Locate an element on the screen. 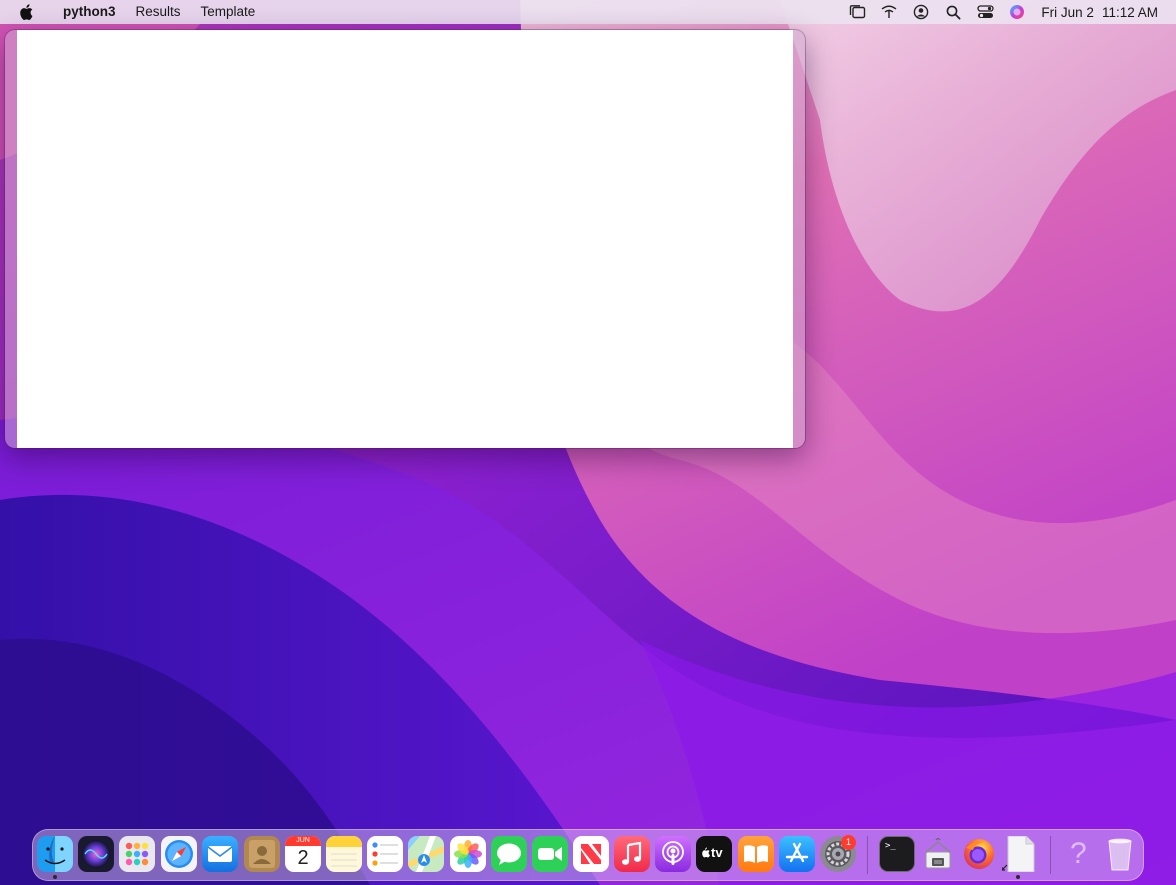 The image size is (1176, 885). wifi-icon is located at coordinates (889, 12).